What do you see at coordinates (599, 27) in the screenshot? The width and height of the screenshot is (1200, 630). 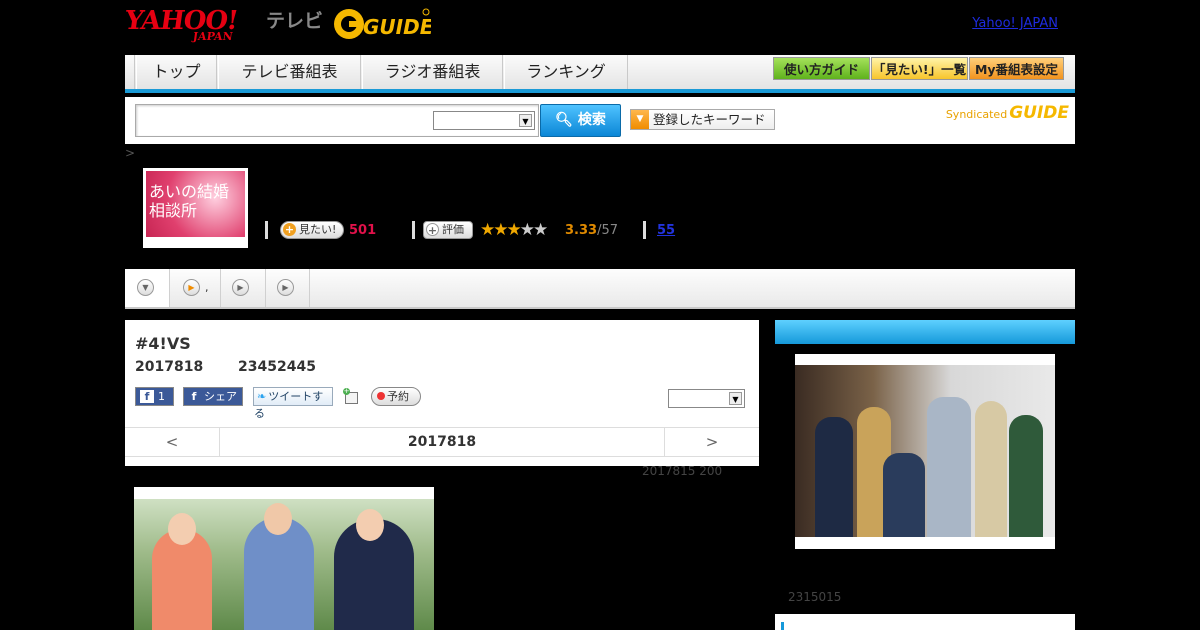 I see `header: YAHOO! JAPAN テレビ GUIDE Yahoo! JAPAN` at bounding box center [599, 27].